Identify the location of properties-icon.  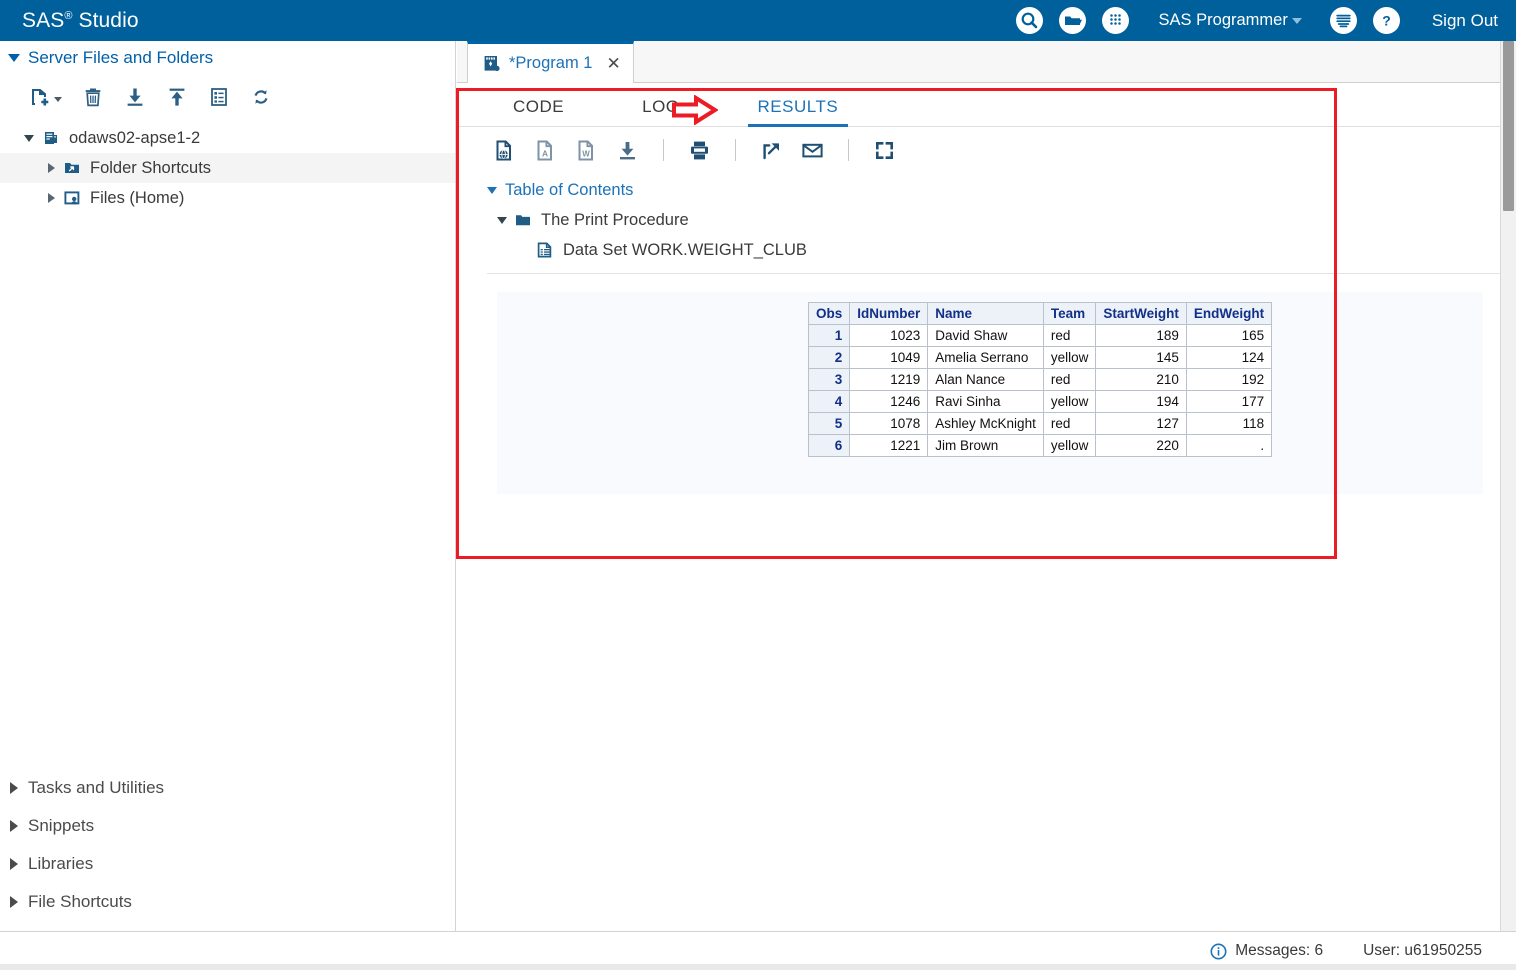
(219, 97).